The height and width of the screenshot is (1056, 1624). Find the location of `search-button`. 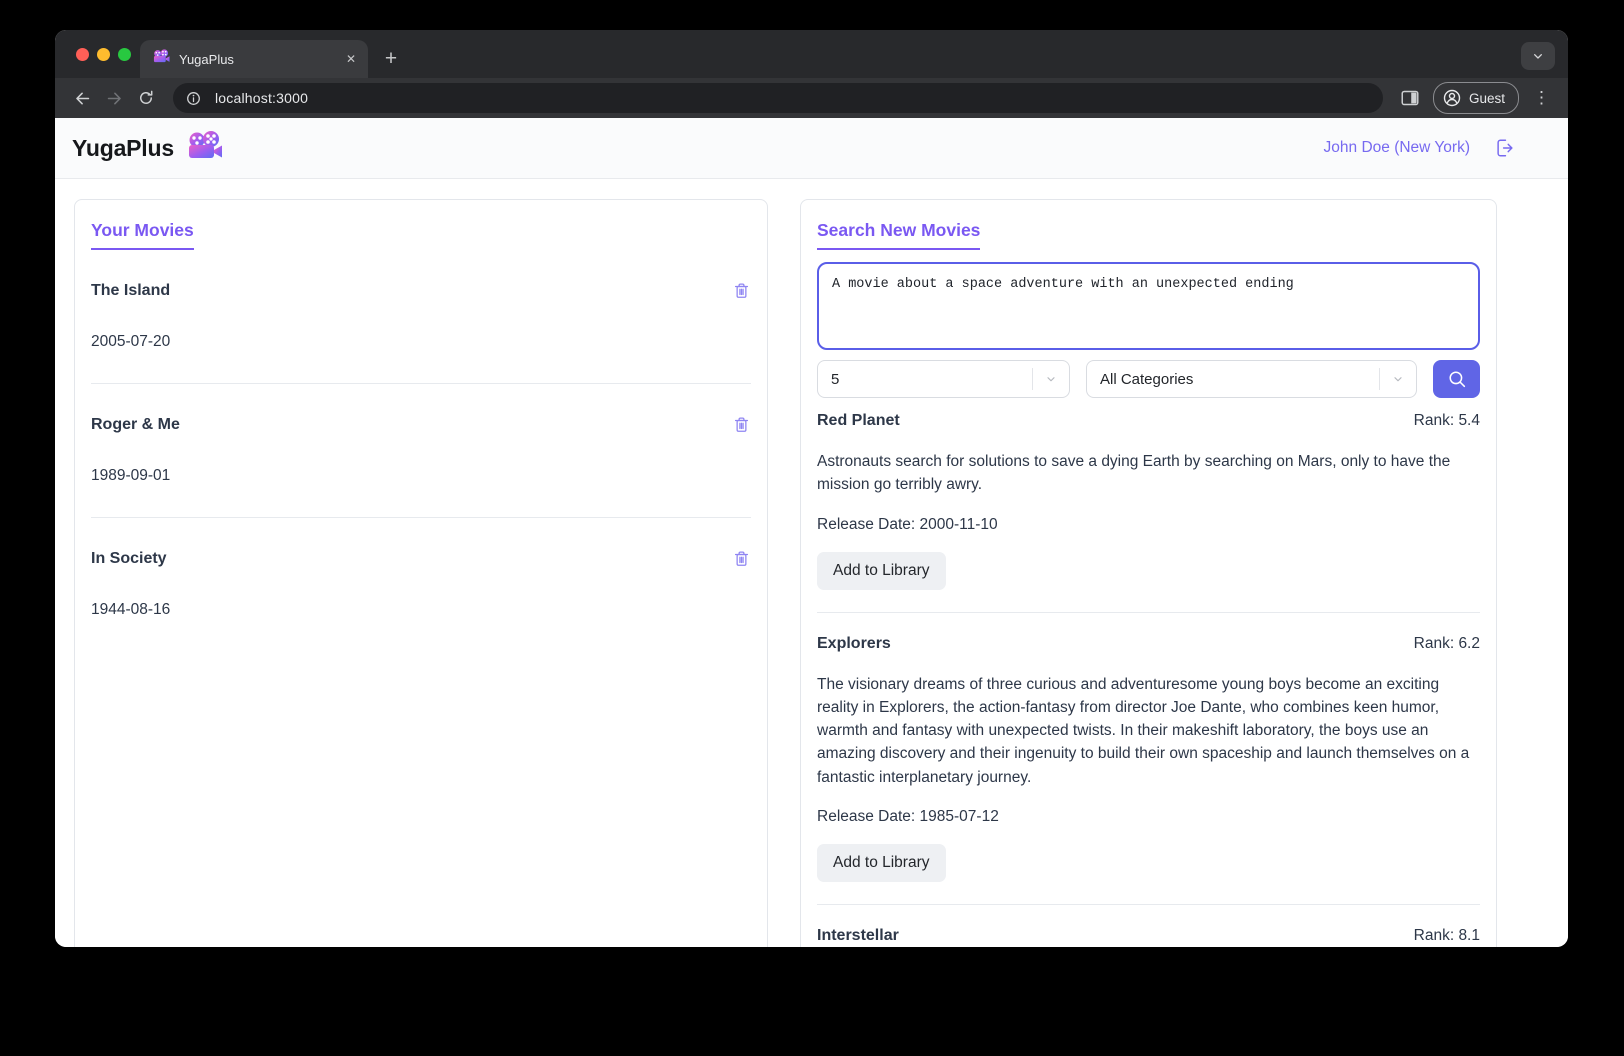

search-button is located at coordinates (1456, 379).